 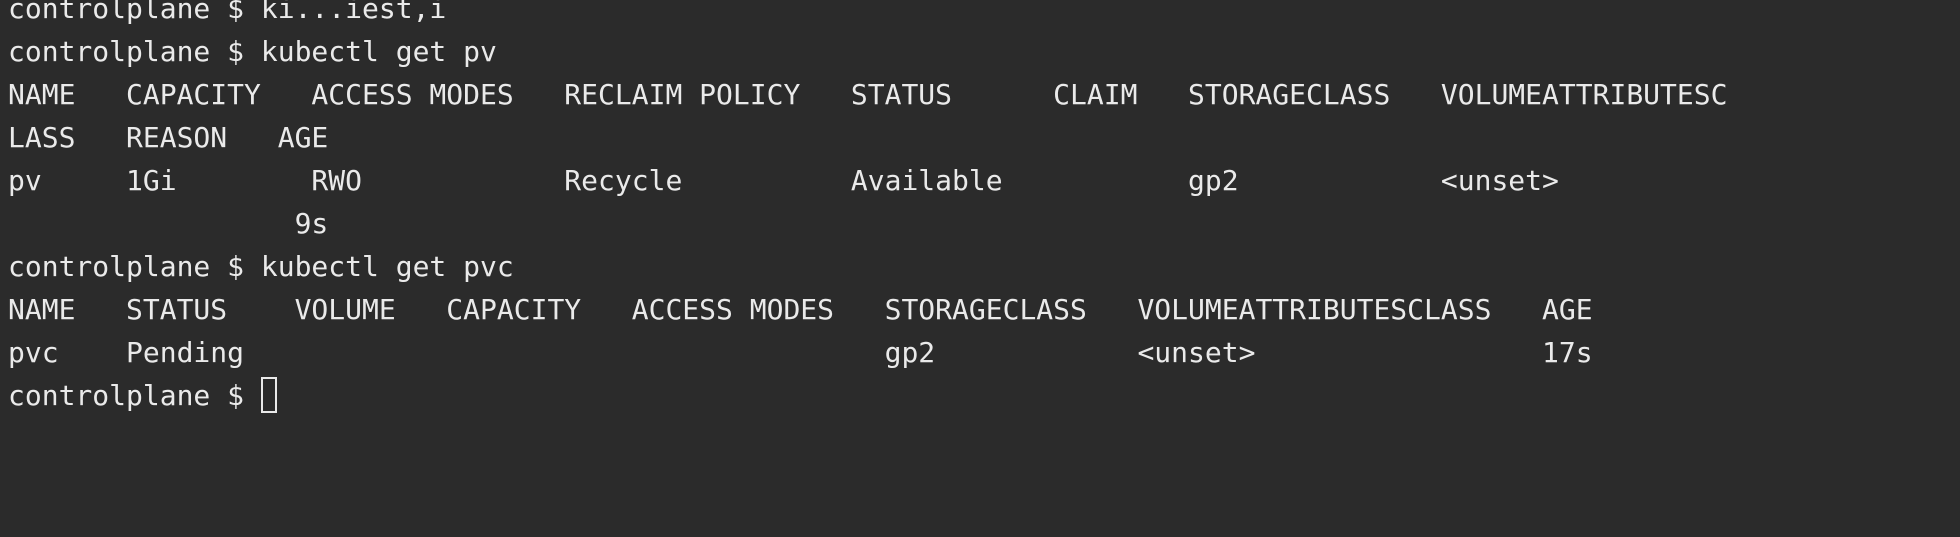 What do you see at coordinates (800, 352) in the screenshot?
I see `pvc-table-row: pvc Pending gp2 <unset> 17s` at bounding box center [800, 352].